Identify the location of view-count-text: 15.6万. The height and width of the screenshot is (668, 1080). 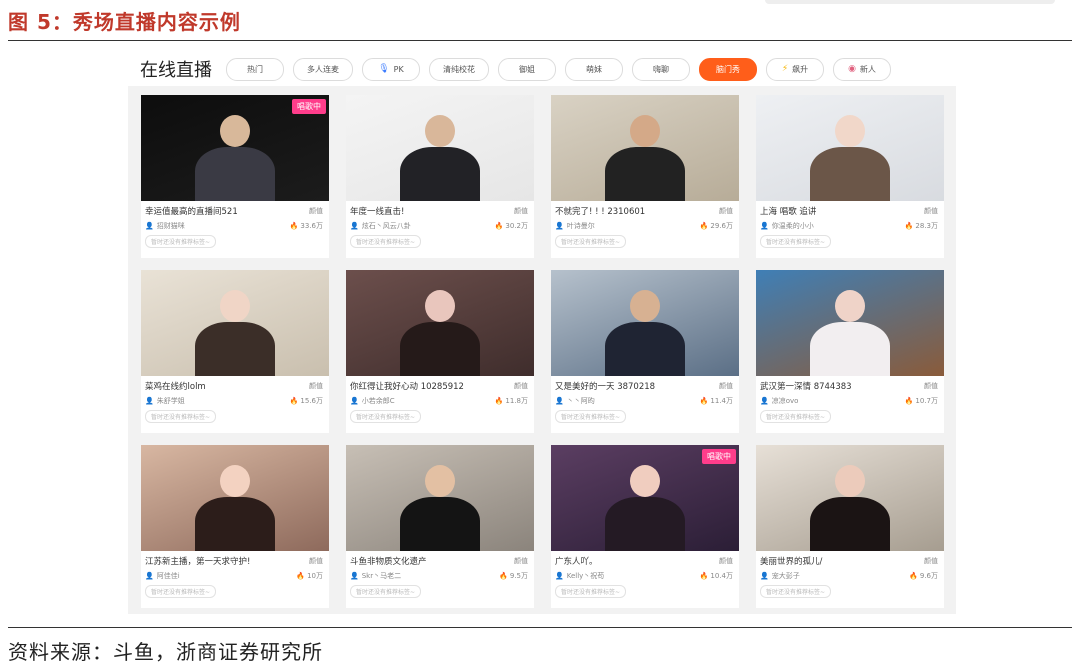
(311, 401).